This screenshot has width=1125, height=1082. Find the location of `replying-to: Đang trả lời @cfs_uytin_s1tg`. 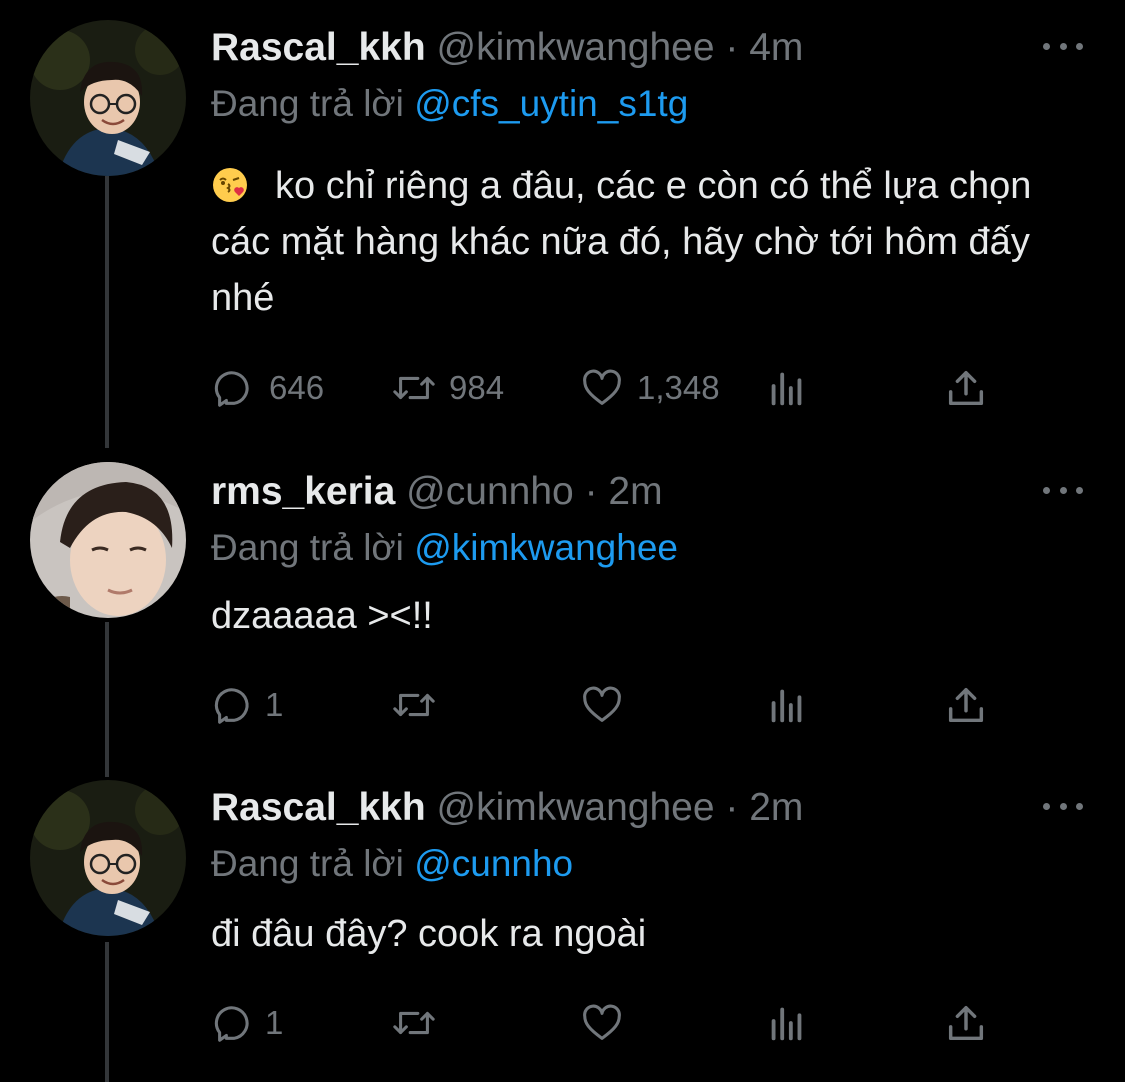

replying-to: Đang trả lời @cfs_uytin_s1tg is located at coordinates (449, 104).